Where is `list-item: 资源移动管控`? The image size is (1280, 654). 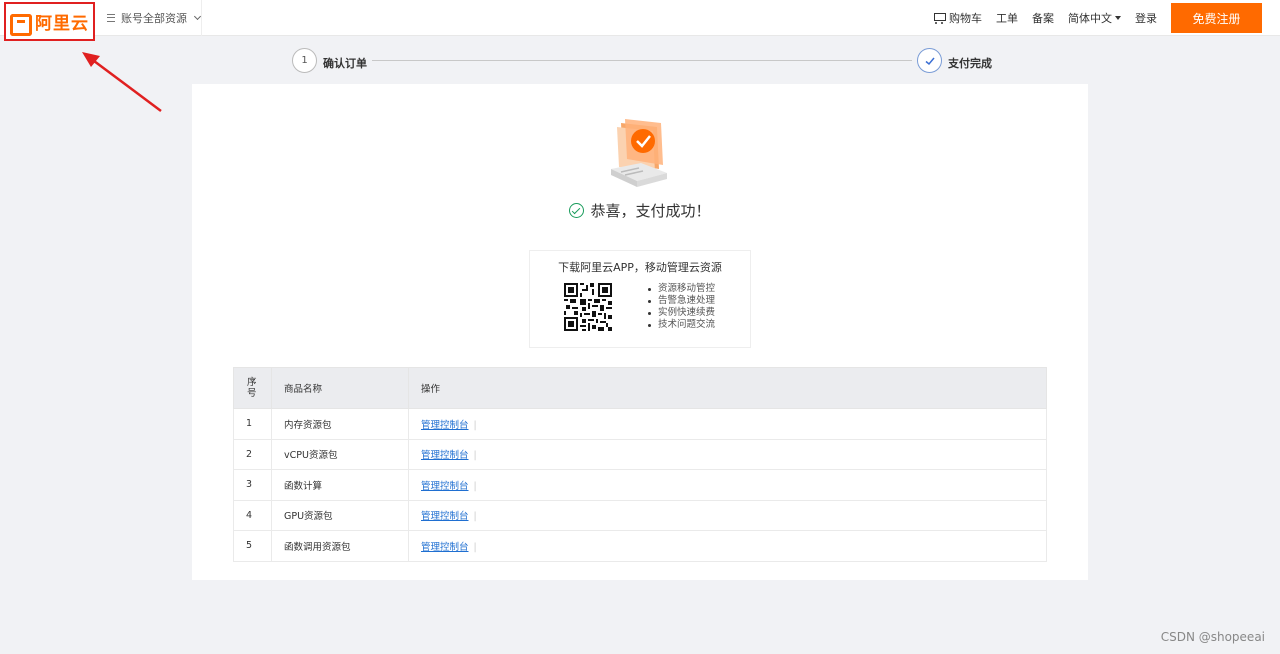
list-item: 资源移动管控 is located at coordinates (681, 289).